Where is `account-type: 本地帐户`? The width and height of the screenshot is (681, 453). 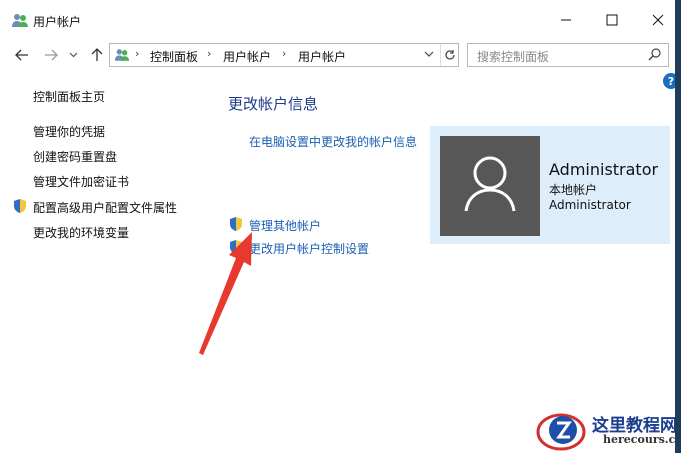
account-type: 本地帐户 is located at coordinates (573, 190).